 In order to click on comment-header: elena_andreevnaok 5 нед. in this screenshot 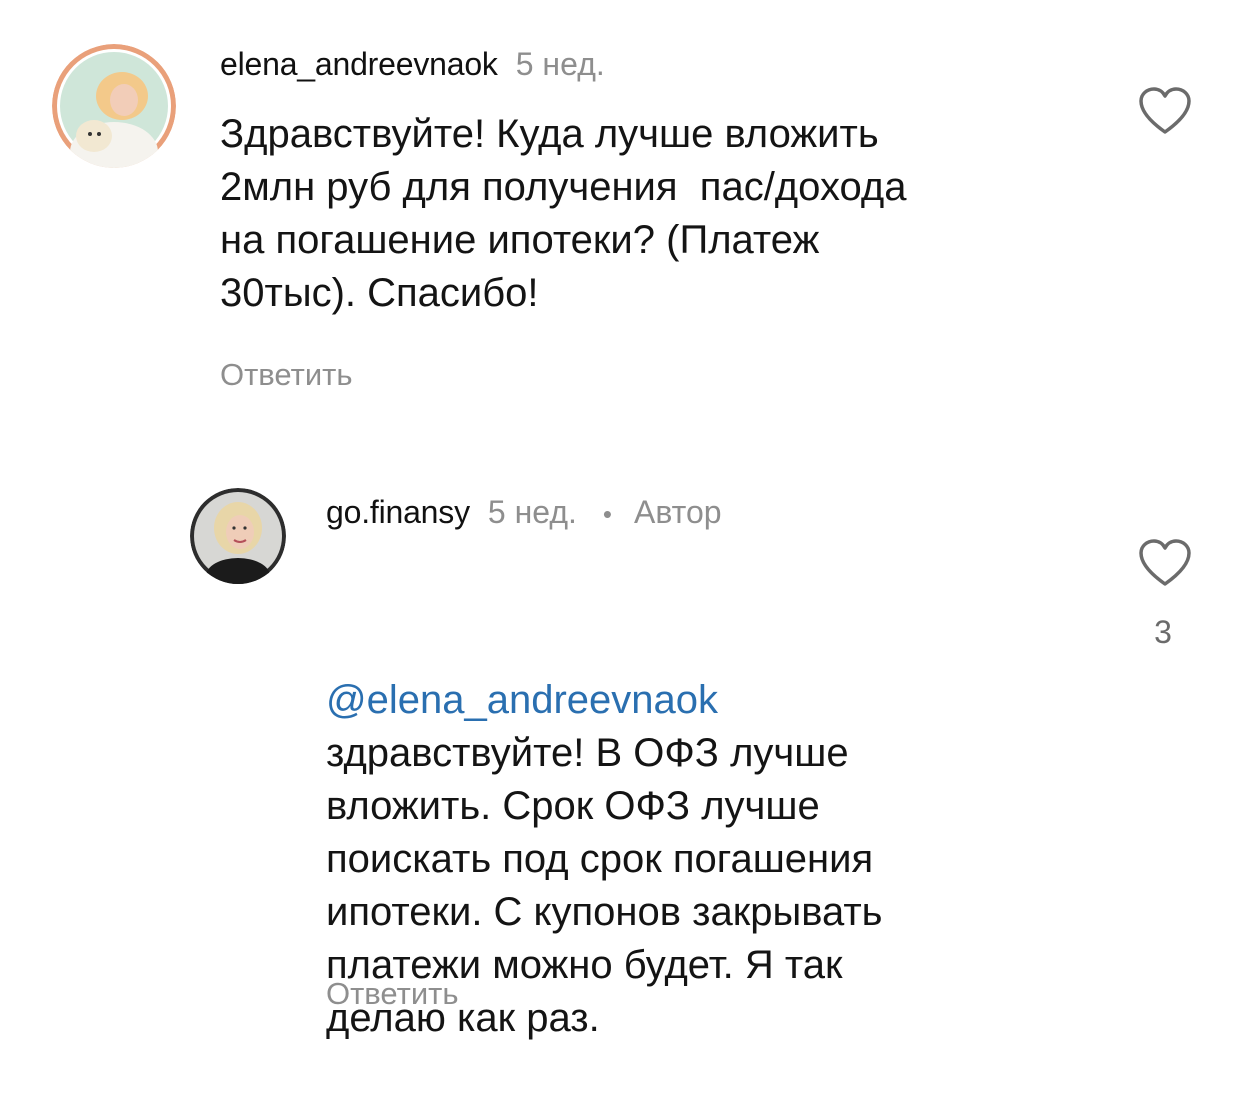, I will do `click(412, 64)`.